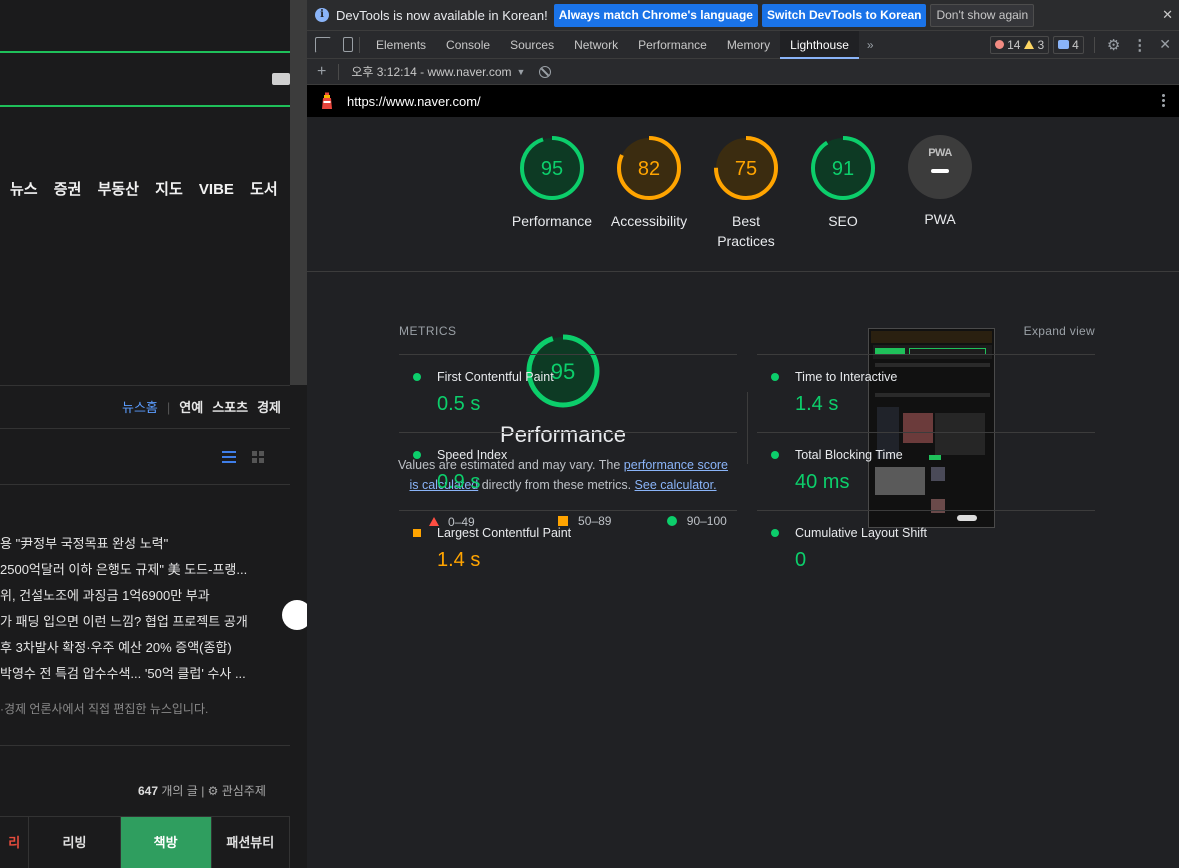 This screenshot has width=1179, height=868. What do you see at coordinates (1113, 45) in the screenshot?
I see `settings-gear-icon: ⚙` at bounding box center [1113, 45].